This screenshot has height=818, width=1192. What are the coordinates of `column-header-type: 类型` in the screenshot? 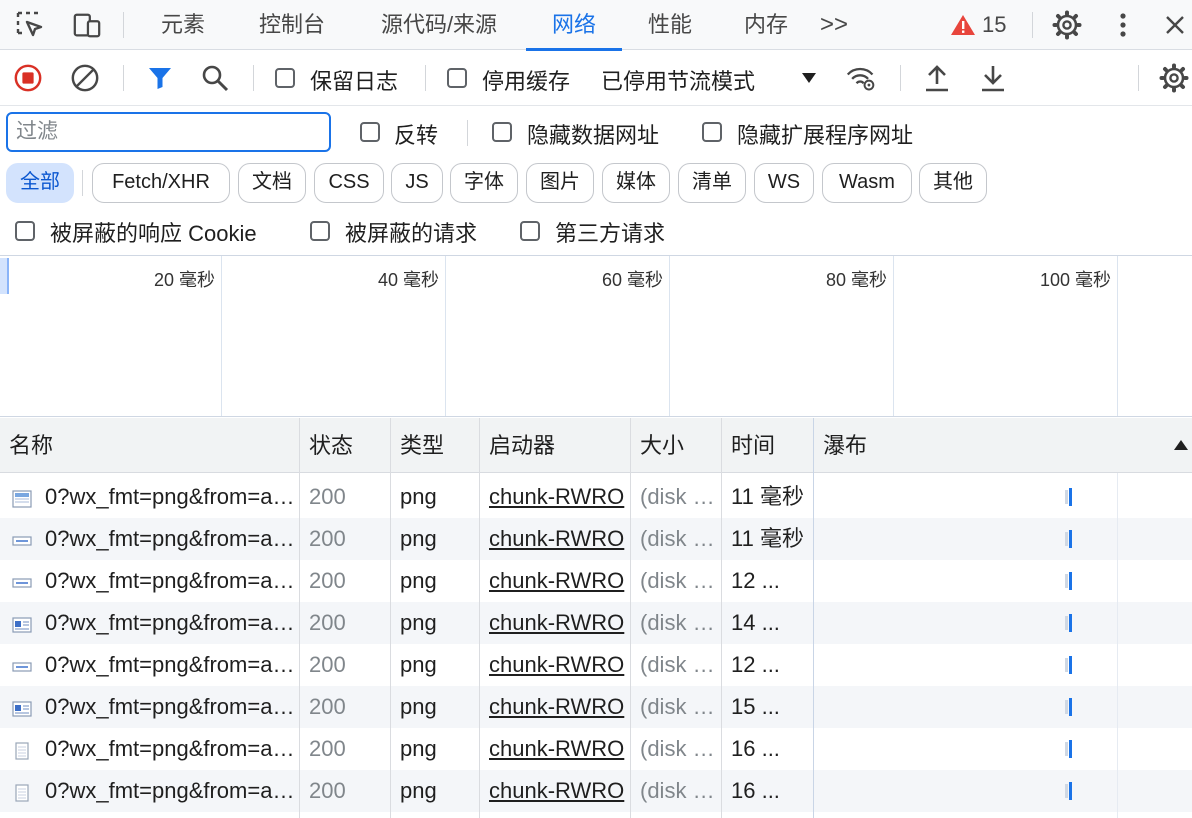 It's located at (435, 445).